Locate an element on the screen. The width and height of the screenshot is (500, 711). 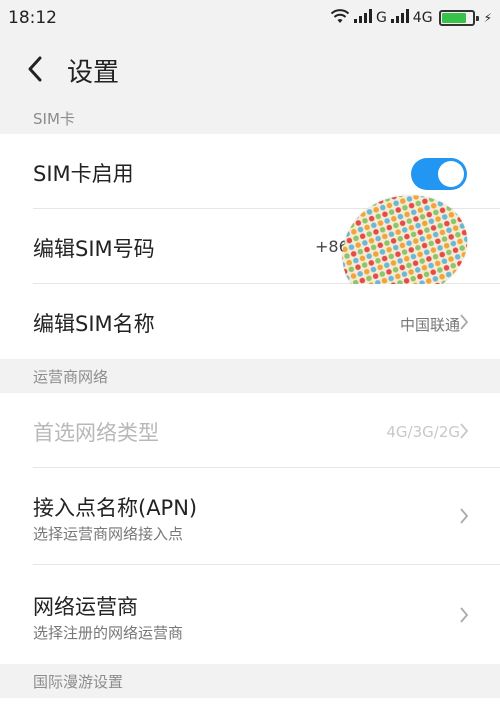
status-time: 18:12 is located at coordinates (32, 18).